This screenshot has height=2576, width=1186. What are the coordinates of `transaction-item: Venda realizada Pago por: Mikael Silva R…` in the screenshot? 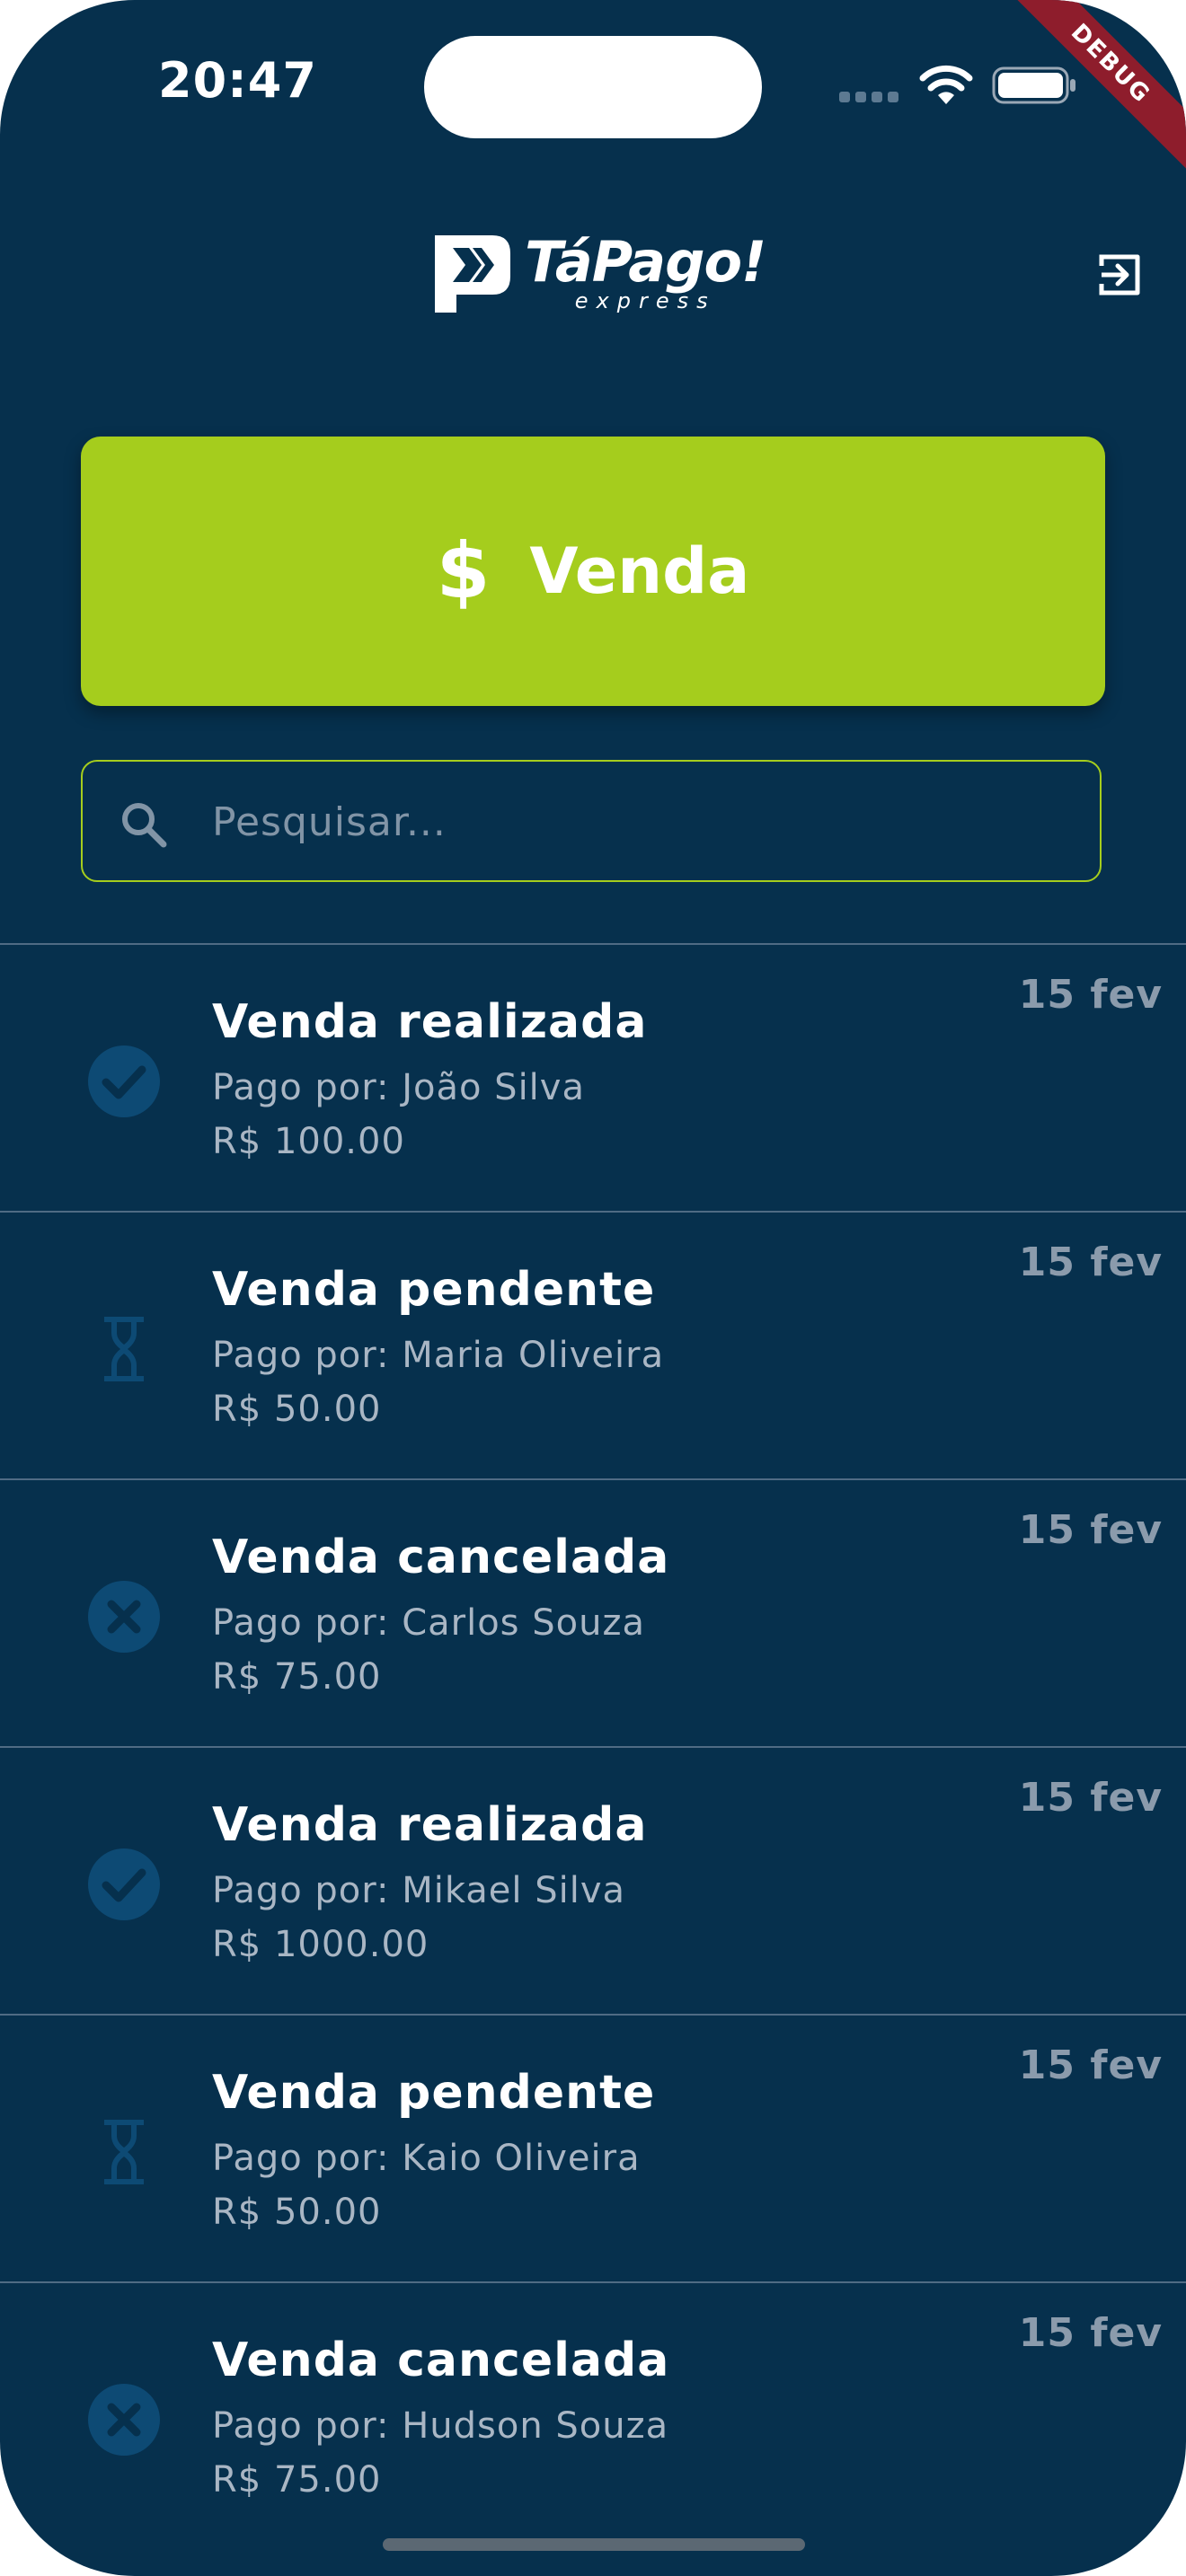 It's located at (593, 1880).